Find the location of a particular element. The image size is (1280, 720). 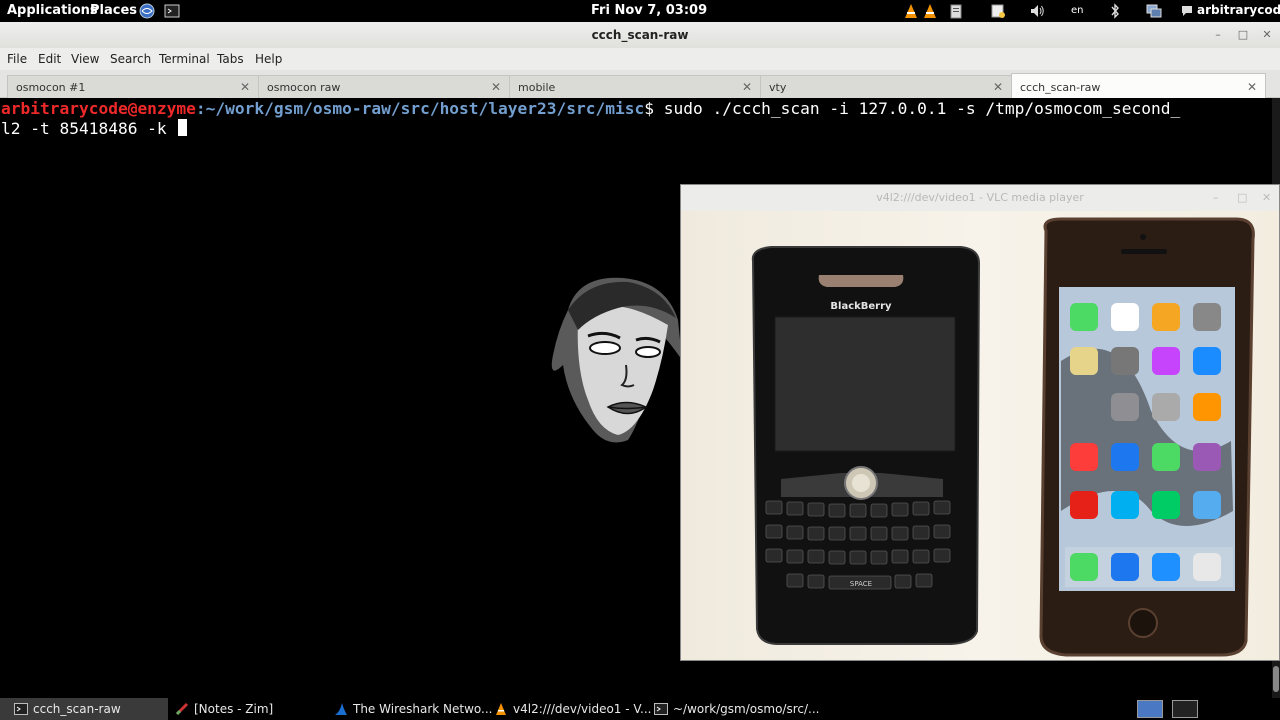

terminal-launcher-icon is located at coordinates (172, 11).